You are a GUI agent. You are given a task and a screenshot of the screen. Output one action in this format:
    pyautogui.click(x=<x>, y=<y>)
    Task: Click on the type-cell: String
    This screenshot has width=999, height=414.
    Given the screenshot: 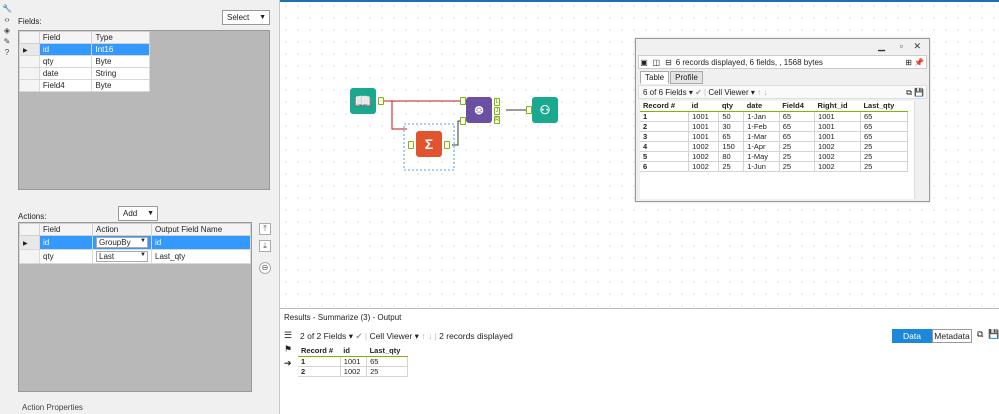 What is the action you would take?
    pyautogui.click(x=120, y=73)
    